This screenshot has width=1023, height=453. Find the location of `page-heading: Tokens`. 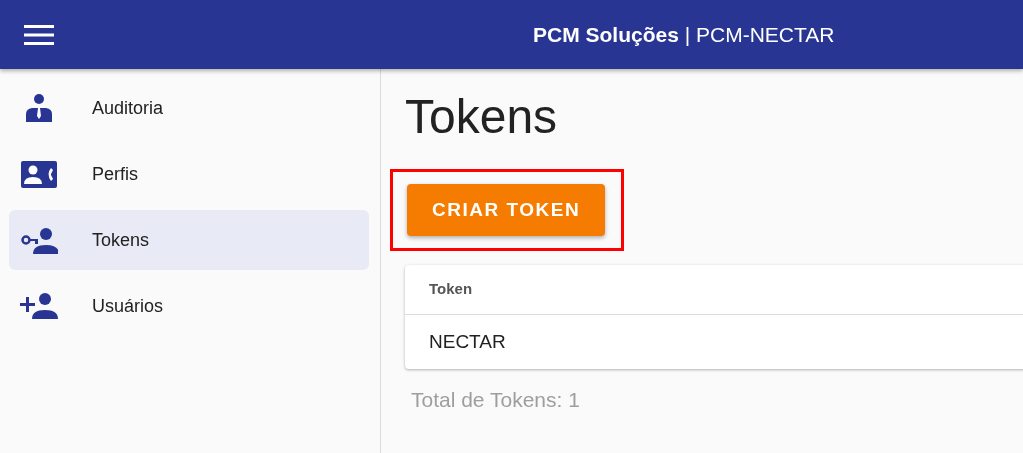

page-heading: Tokens is located at coordinates (482, 117).